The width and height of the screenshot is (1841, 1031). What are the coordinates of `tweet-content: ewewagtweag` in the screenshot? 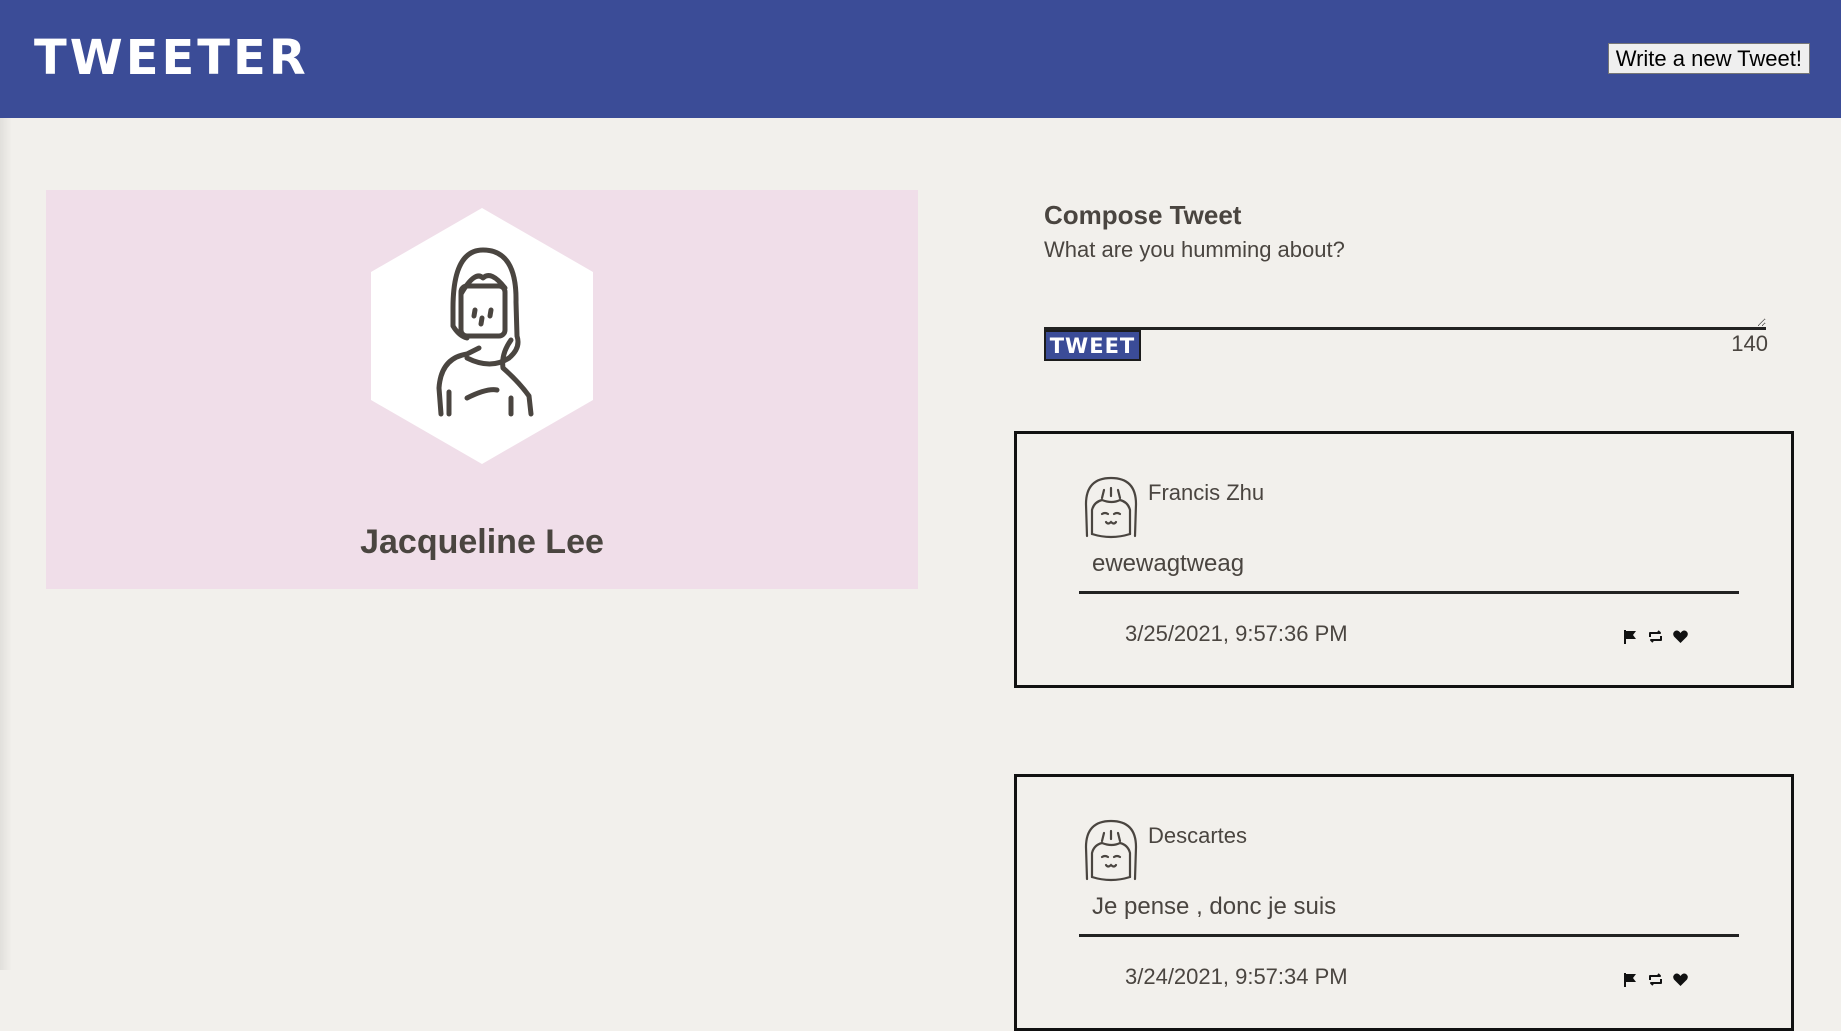 It's located at (1168, 563).